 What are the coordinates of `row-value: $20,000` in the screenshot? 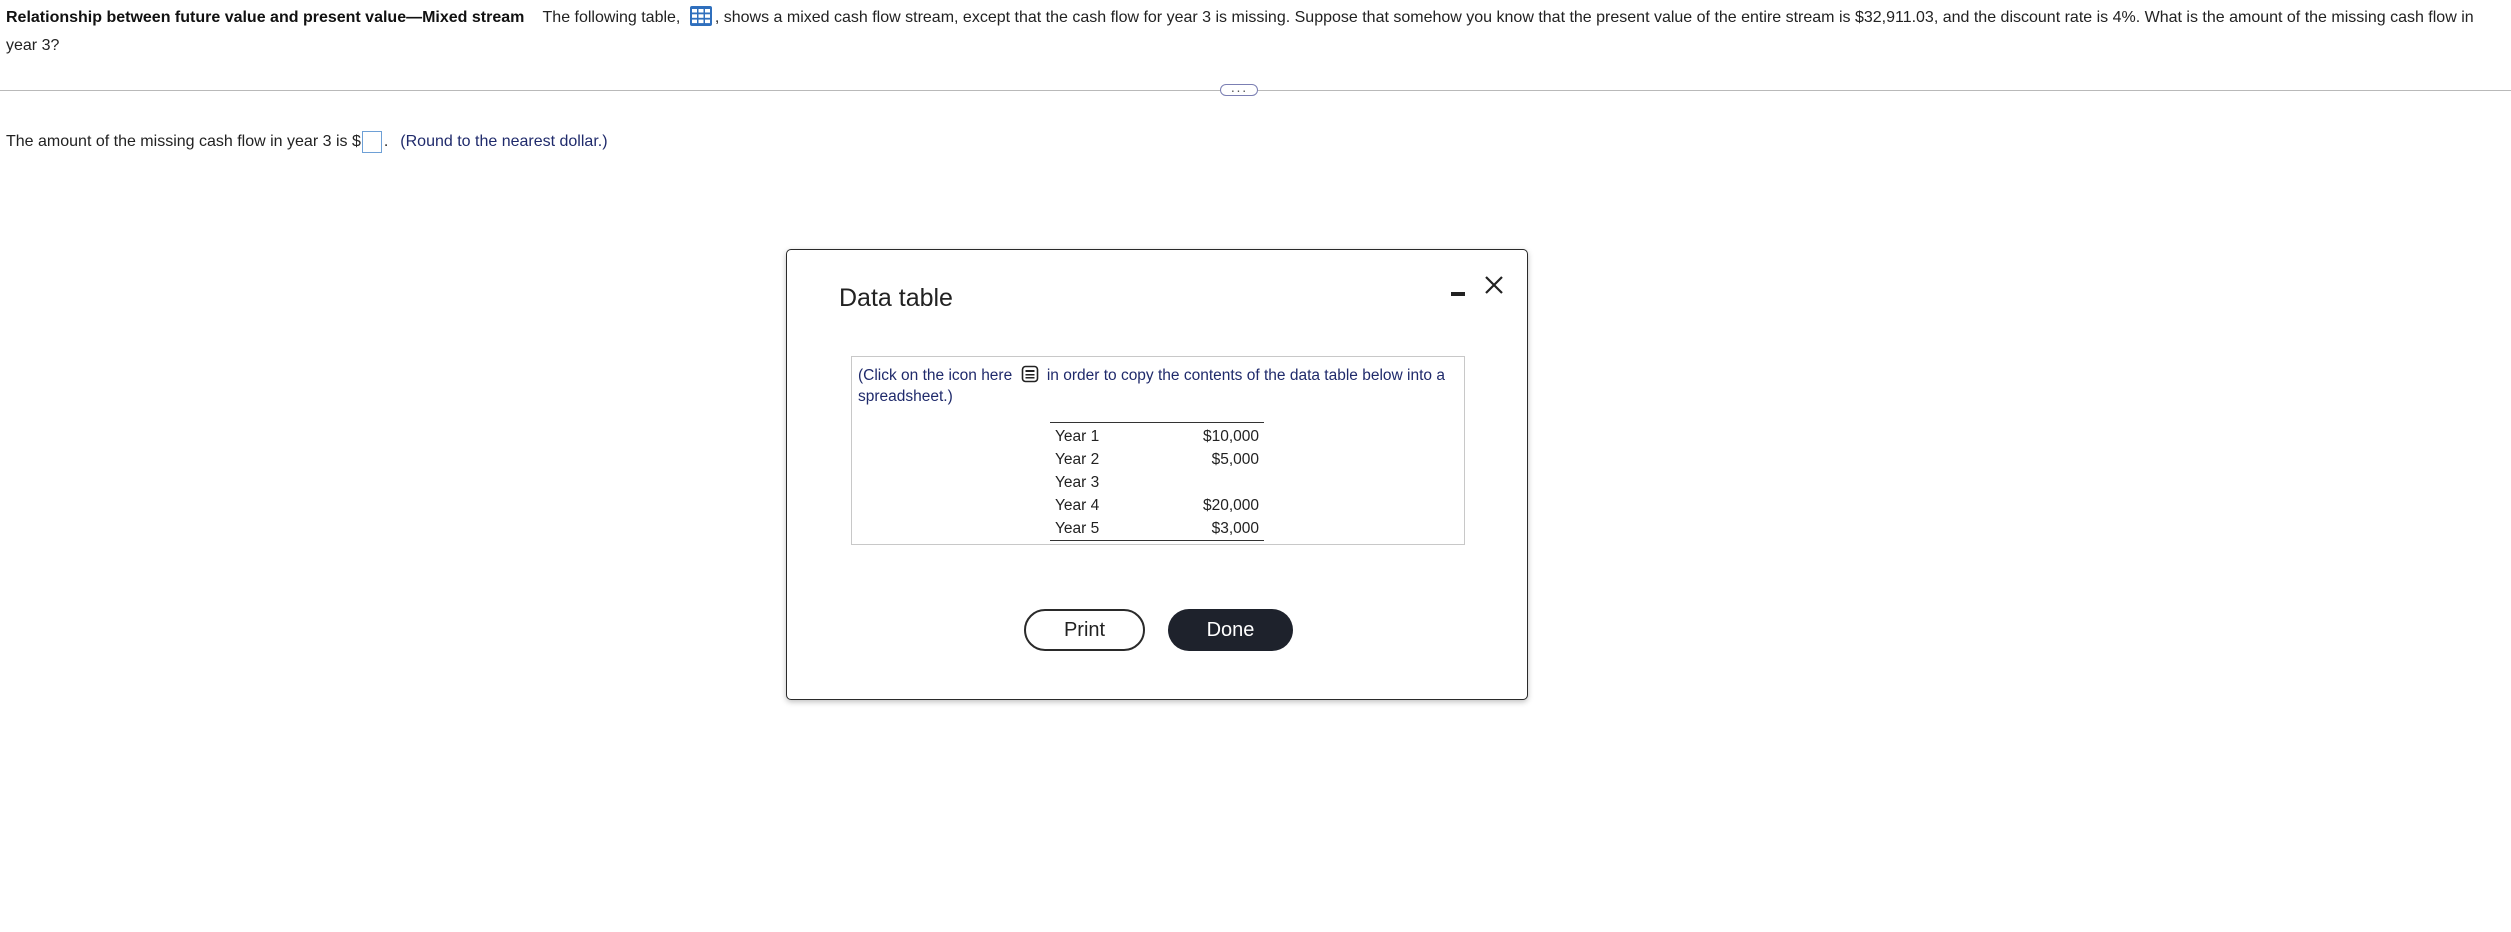 It's located at (1230, 505).